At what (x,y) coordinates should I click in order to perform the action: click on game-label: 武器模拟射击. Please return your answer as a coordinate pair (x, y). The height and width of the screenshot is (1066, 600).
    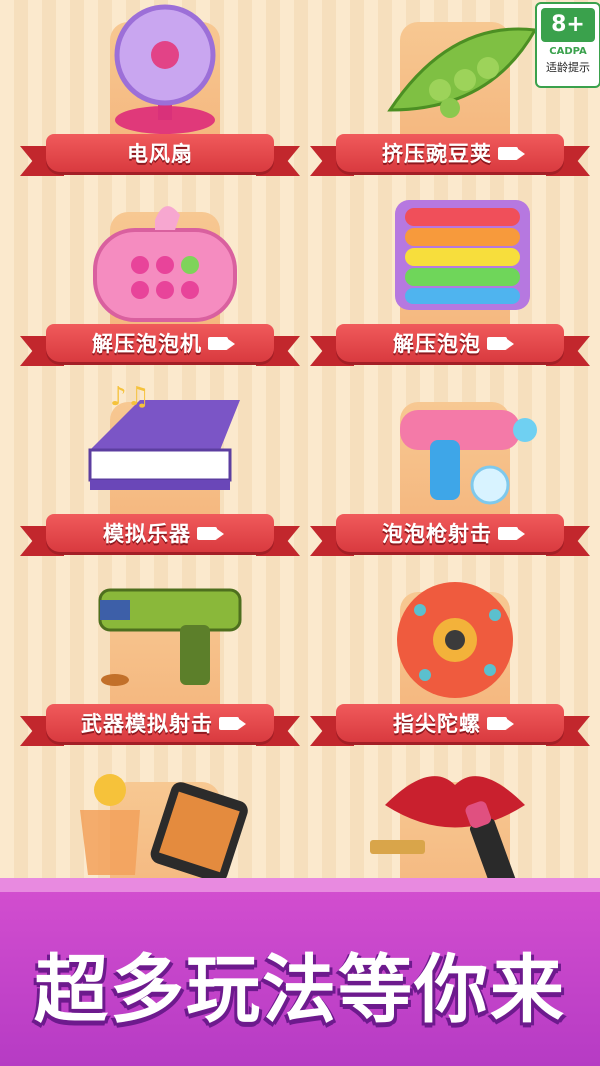
    Looking at the image, I should click on (147, 724).